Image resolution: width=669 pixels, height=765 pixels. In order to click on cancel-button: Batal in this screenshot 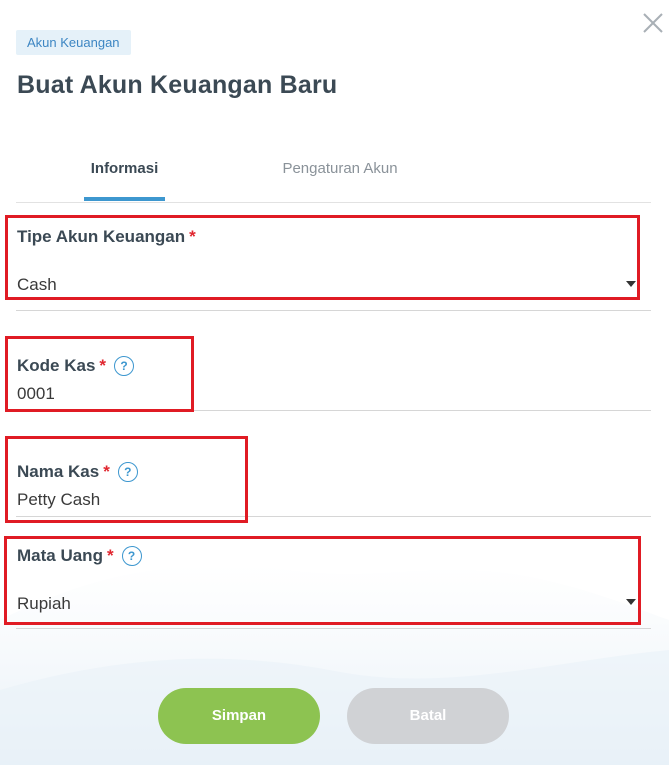, I will do `click(428, 716)`.